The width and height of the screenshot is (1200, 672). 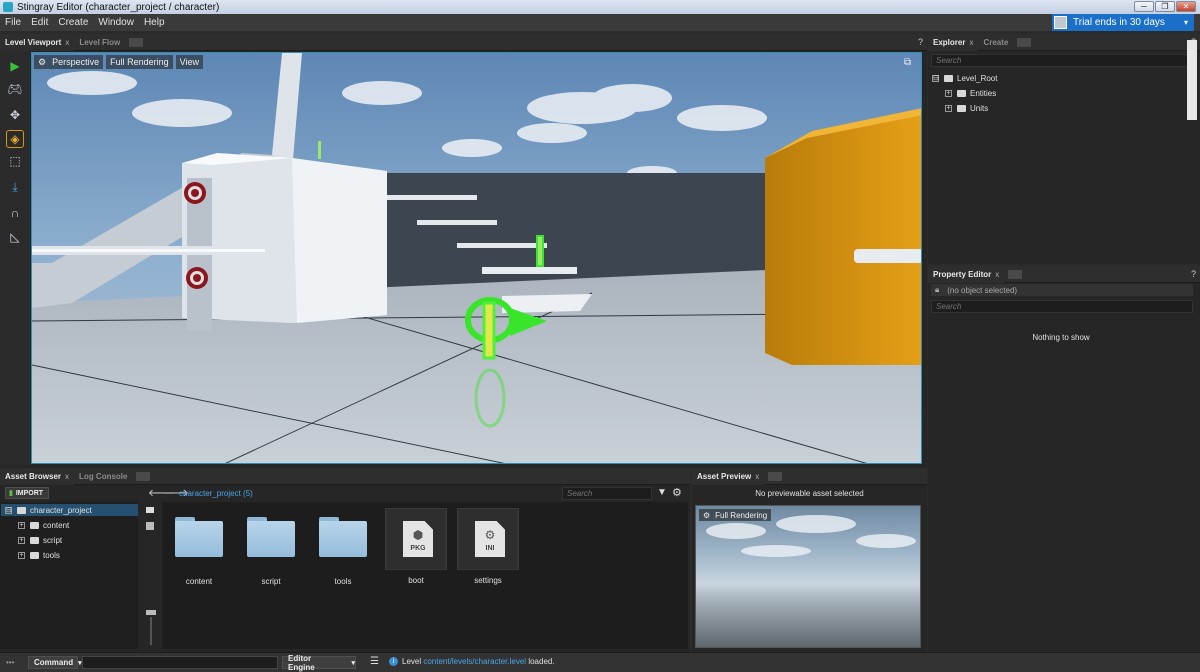 I want to click on user-avatar-icon, so click(x=1060, y=22).